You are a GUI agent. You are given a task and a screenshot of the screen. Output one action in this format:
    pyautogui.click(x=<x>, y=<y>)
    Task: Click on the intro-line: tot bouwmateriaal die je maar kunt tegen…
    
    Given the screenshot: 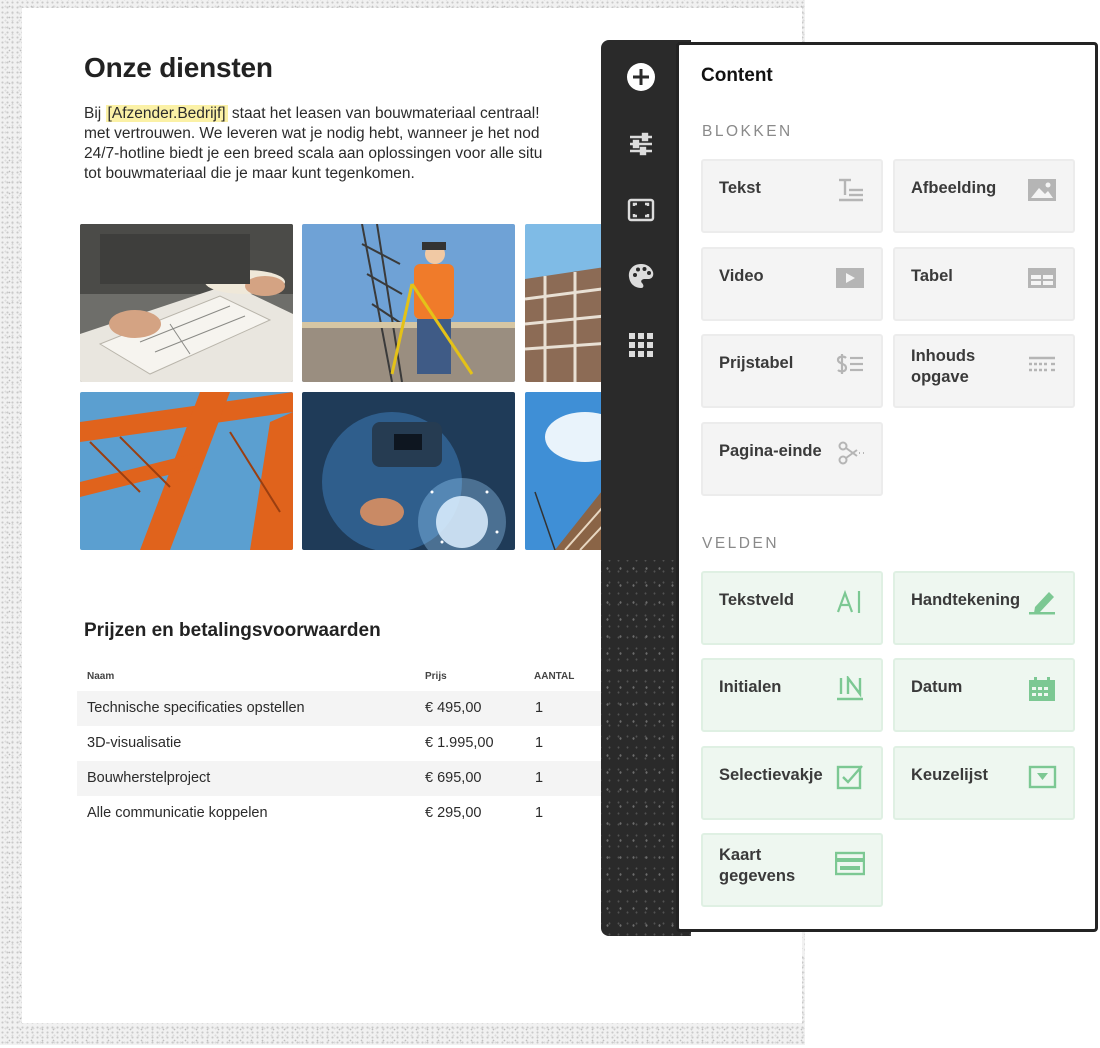 What is the action you would take?
    pyautogui.click(x=249, y=173)
    